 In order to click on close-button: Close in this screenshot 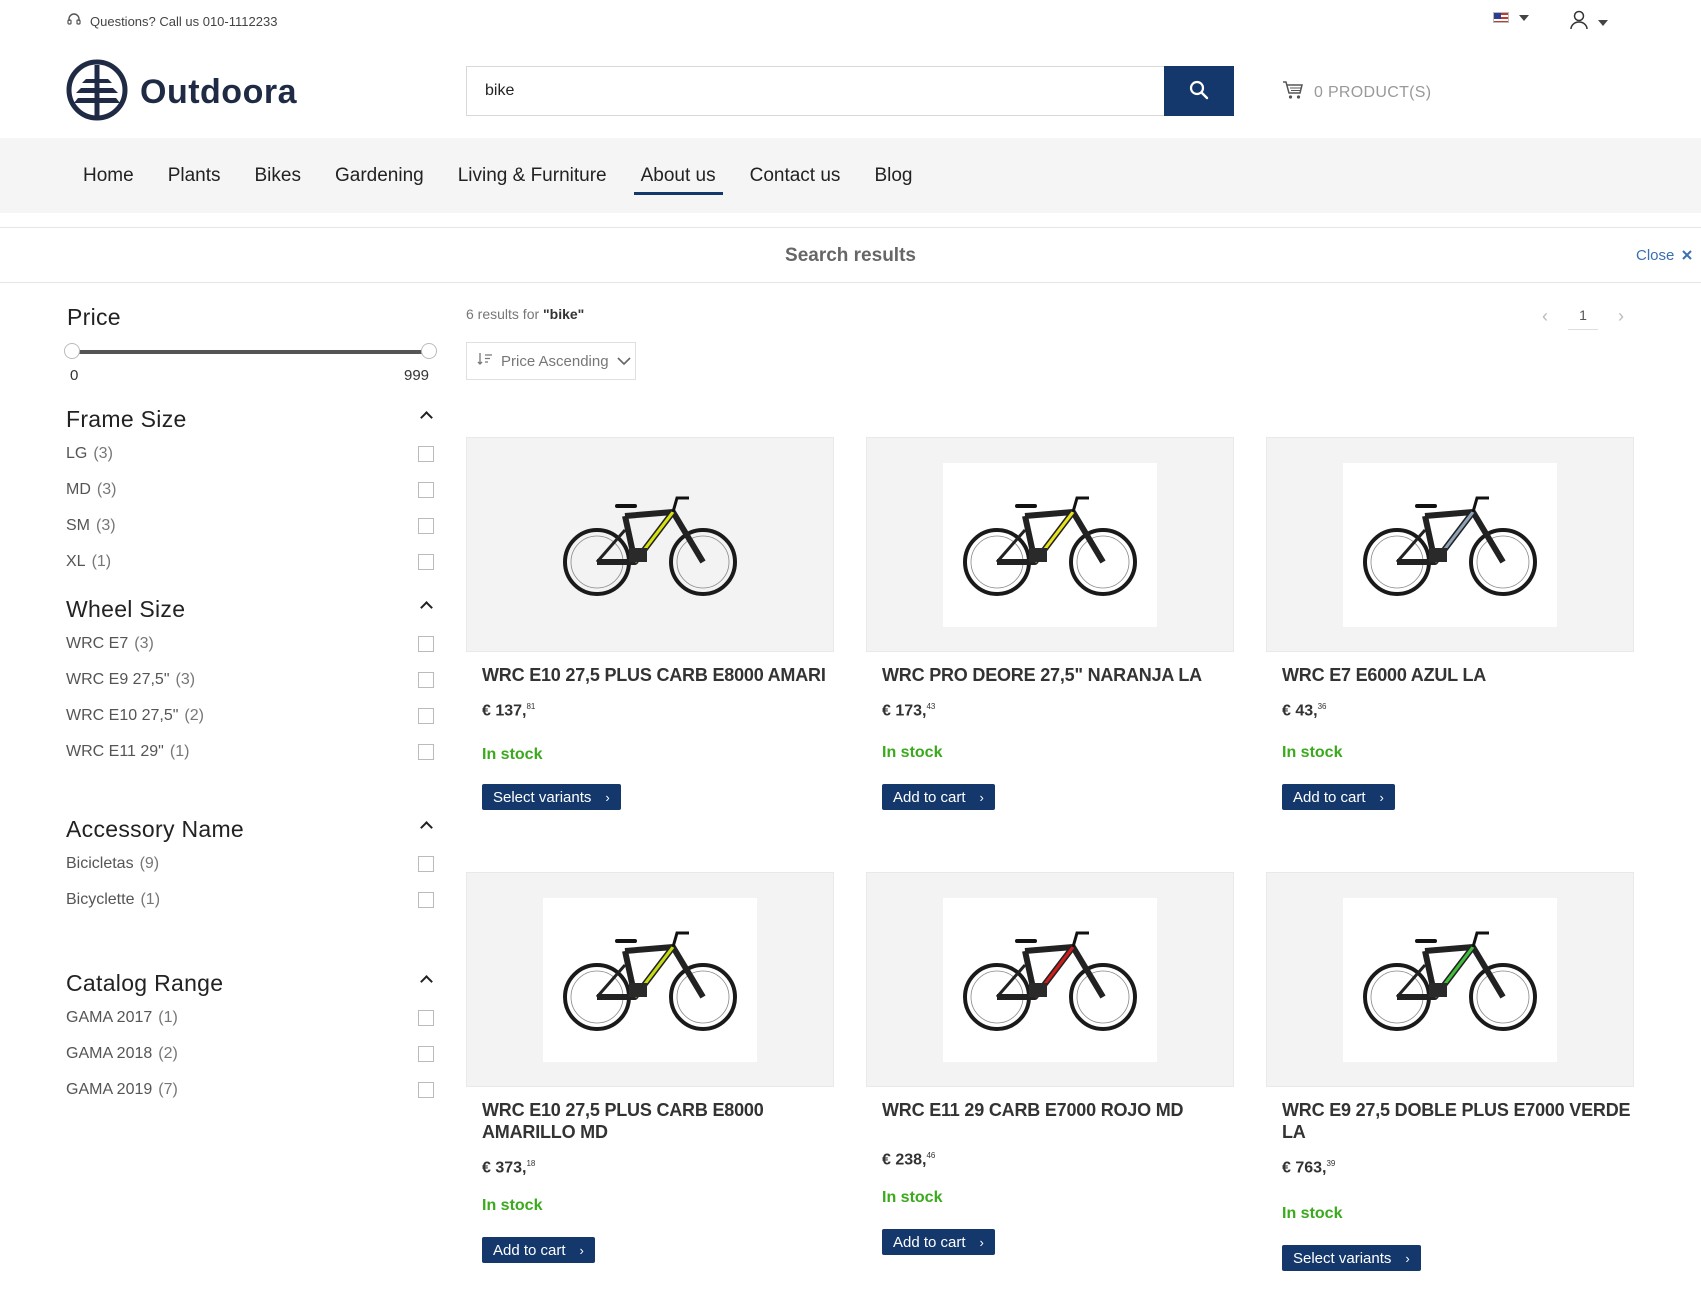, I will do `click(1664, 255)`.